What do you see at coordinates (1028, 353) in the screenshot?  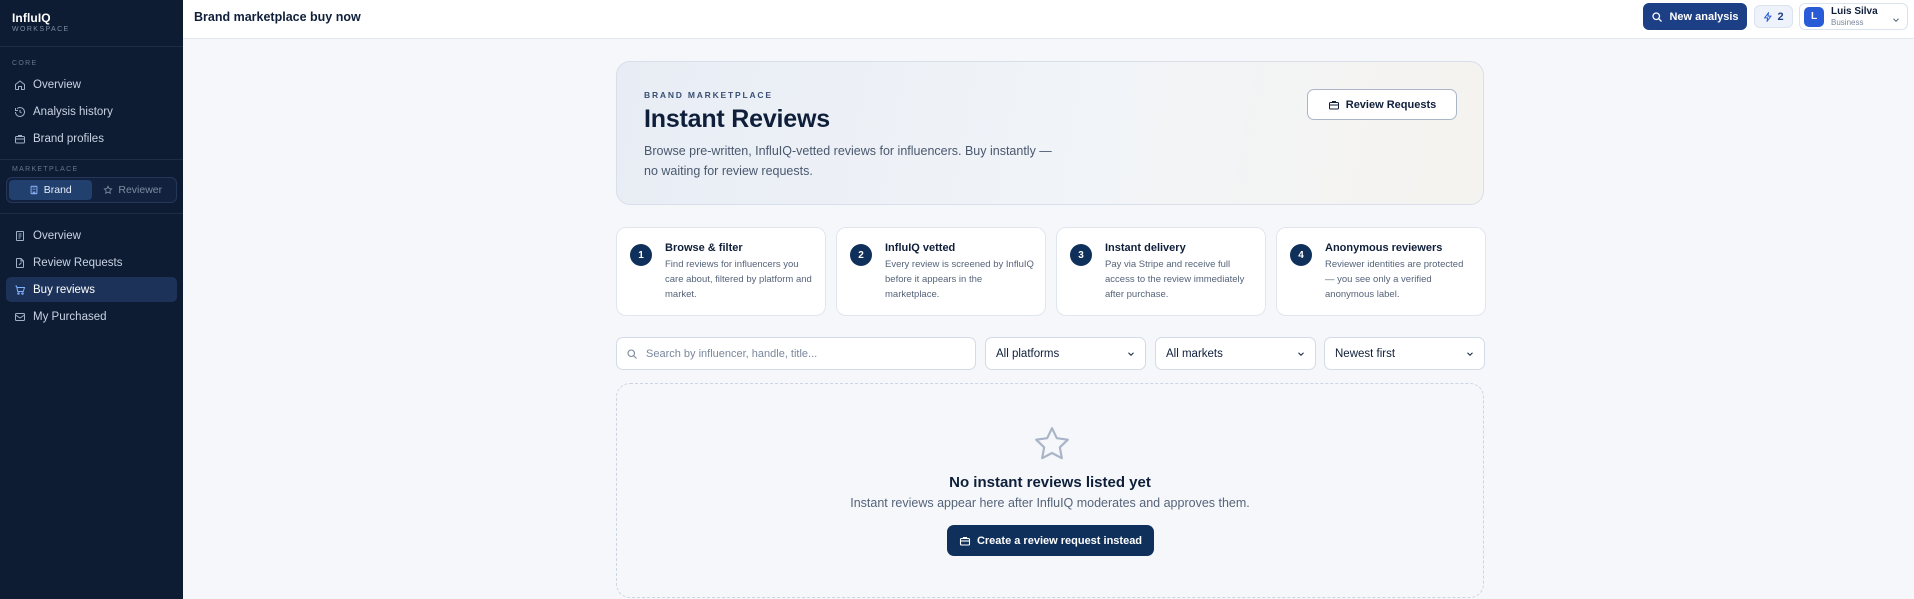 I see `platform-select-value: All platforms` at bounding box center [1028, 353].